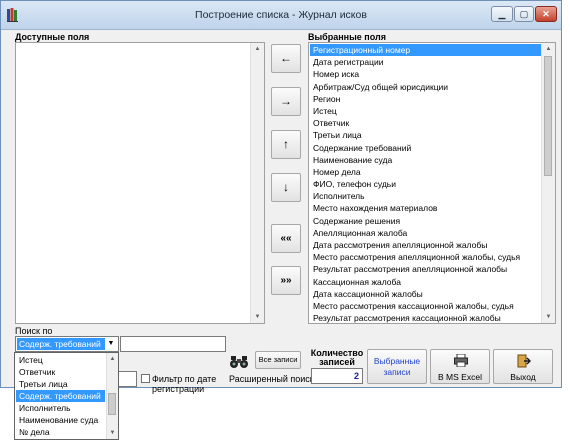 The width and height of the screenshot is (570, 441). I want to click on date-filter-label: Фильтр по дате регистрации, so click(184, 384).